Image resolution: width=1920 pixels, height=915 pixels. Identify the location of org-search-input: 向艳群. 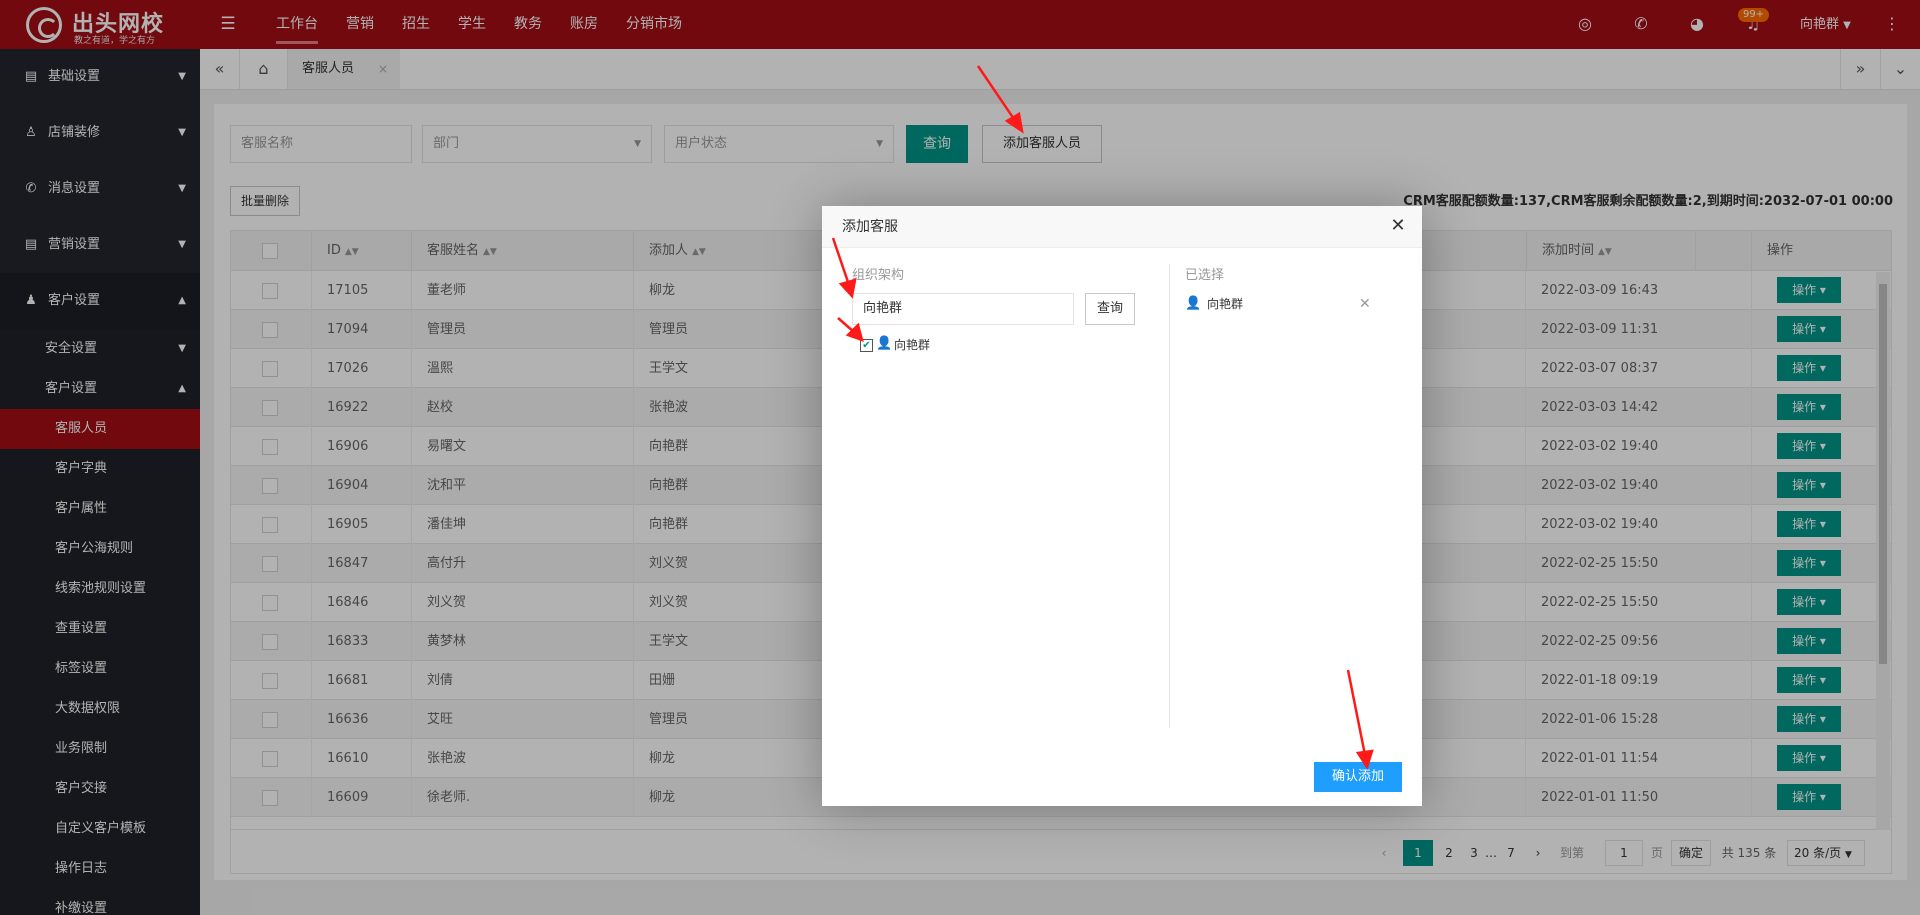
(963, 309).